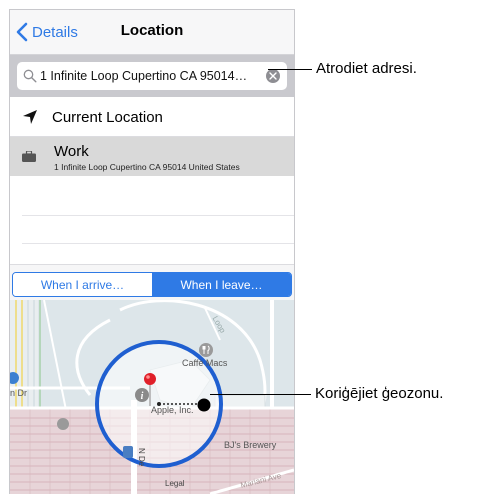 Image resolution: width=496 pixels, height=494 pixels. Describe the element at coordinates (30, 76) in the screenshot. I see `magnifier-icon` at that location.